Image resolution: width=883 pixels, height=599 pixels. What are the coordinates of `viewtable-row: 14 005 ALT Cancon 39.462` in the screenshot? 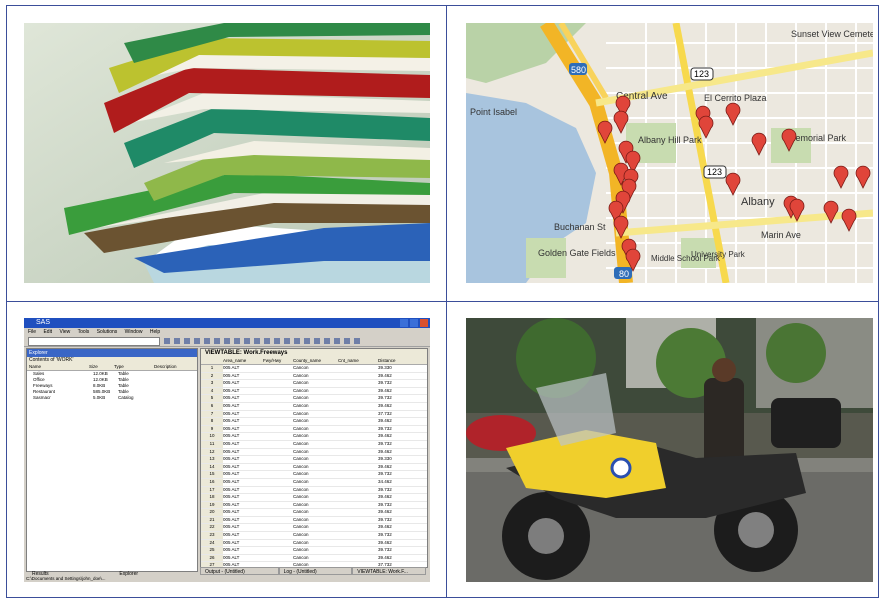 It's located at (314, 467).